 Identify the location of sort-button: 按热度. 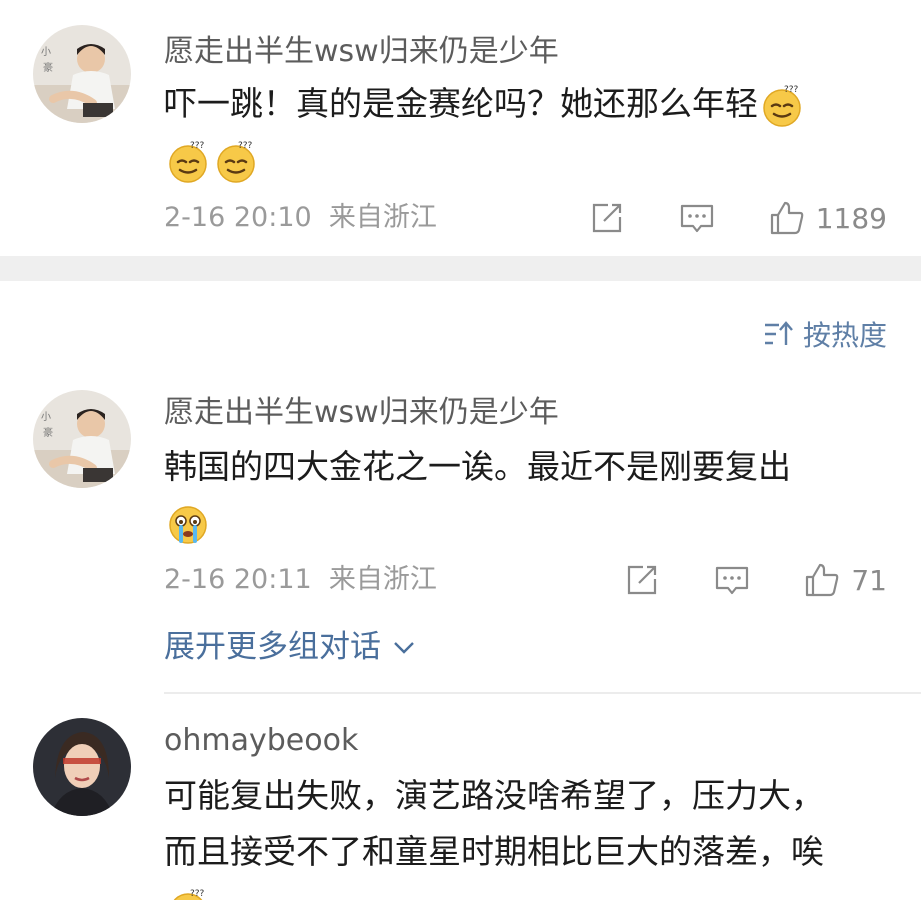
(825, 334).